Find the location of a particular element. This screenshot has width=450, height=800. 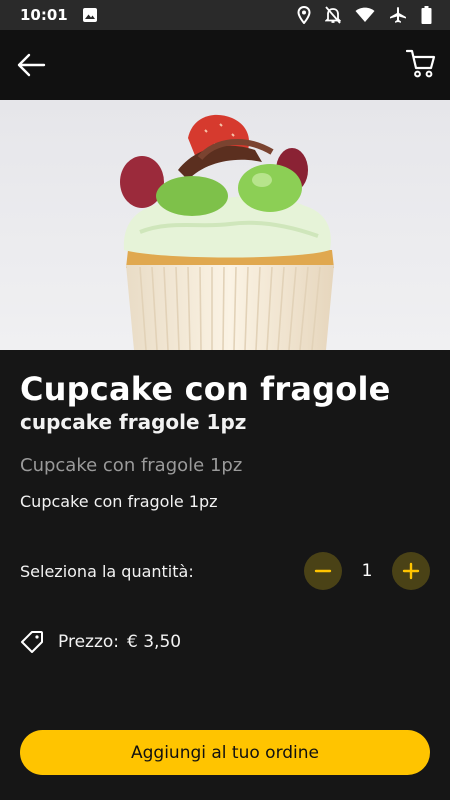

product-subtitle: cupcake fragole 1pz is located at coordinates (133, 422).